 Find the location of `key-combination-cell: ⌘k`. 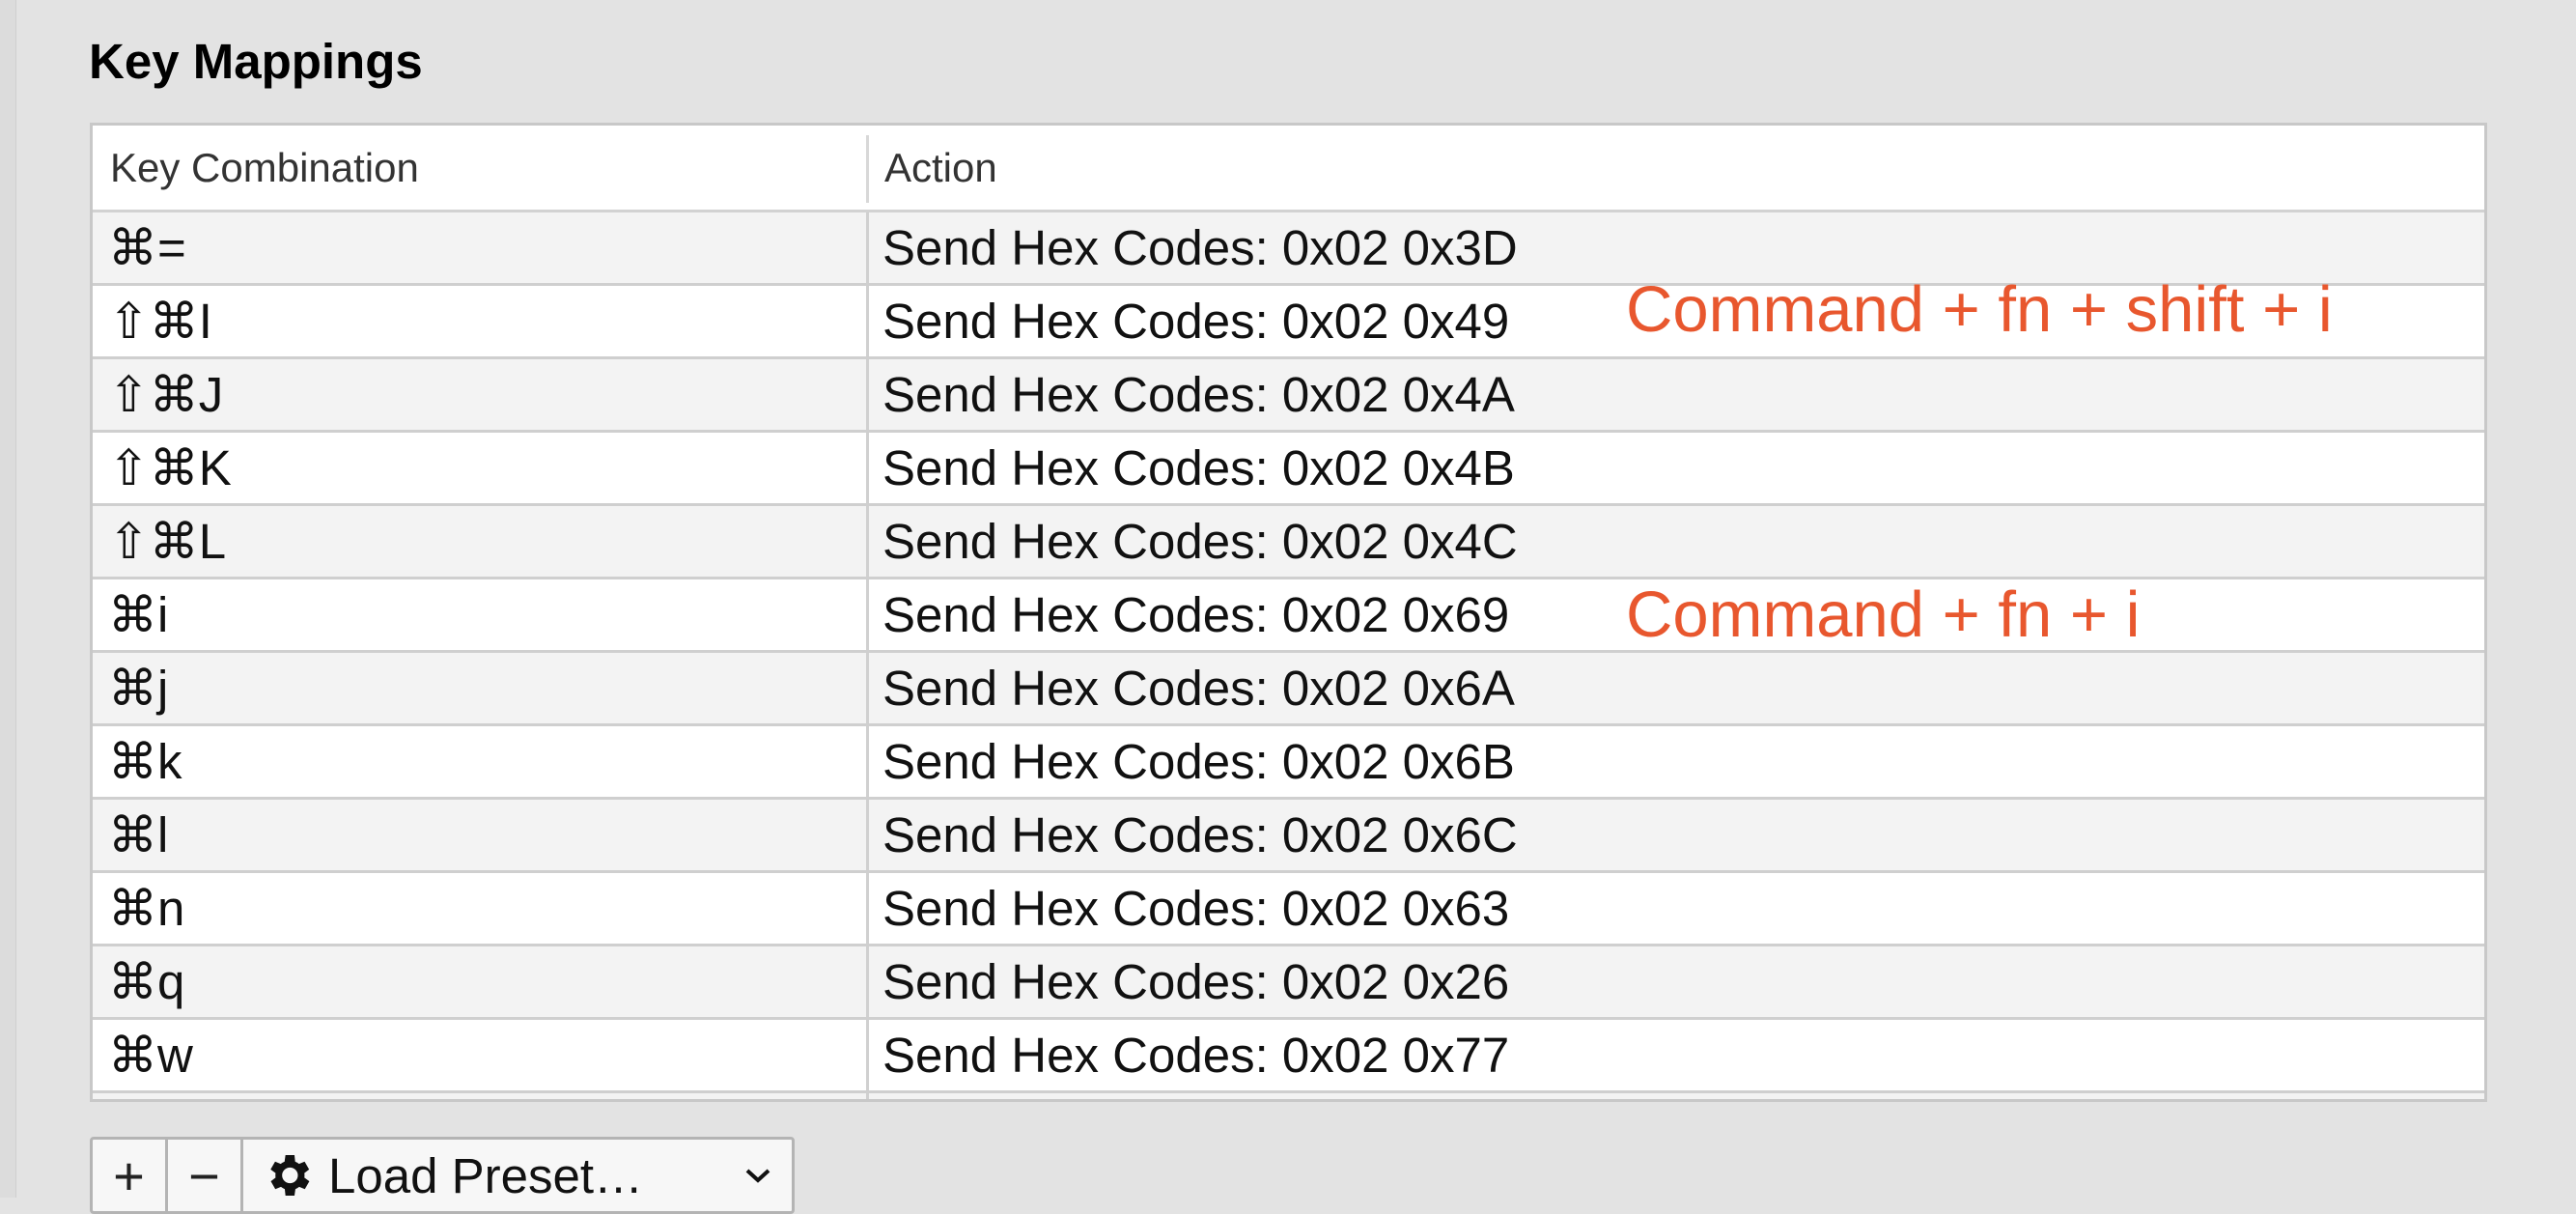

key-combination-cell: ⌘k is located at coordinates (145, 761).